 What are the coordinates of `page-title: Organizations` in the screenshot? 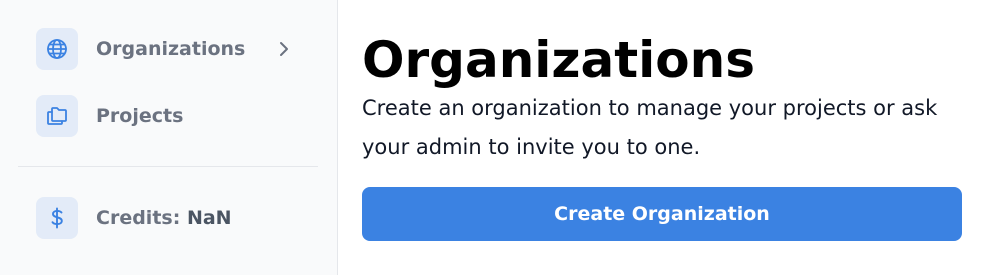 It's located at (559, 60).